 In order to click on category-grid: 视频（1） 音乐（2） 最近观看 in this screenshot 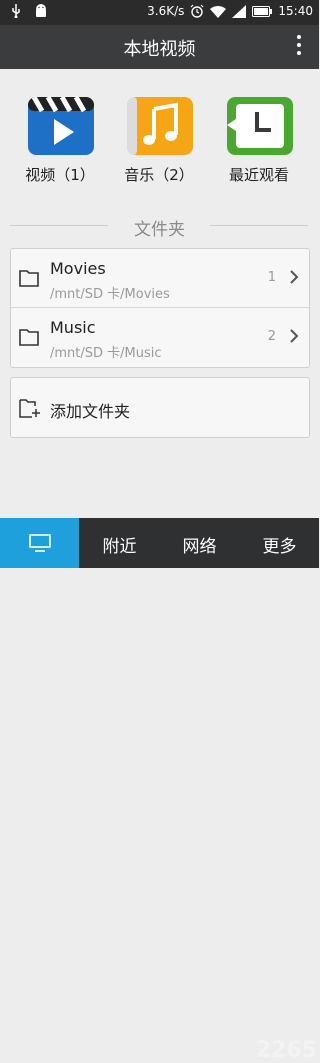, I will do `click(159, 142)`.